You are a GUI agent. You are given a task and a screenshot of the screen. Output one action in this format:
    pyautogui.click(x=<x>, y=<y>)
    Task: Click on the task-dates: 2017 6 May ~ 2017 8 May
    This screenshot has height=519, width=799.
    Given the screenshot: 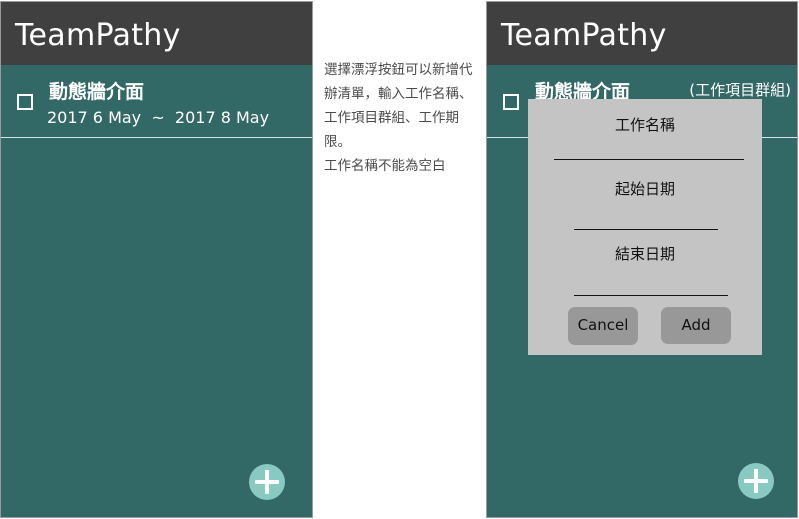 What is the action you would take?
    pyautogui.click(x=158, y=117)
    